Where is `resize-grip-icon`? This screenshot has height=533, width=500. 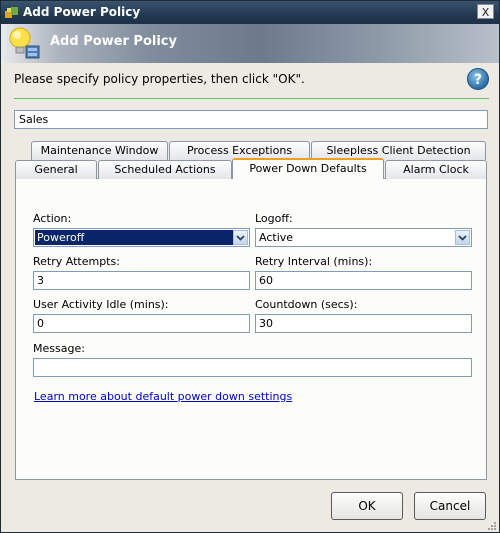
resize-grip-icon is located at coordinates (492, 526).